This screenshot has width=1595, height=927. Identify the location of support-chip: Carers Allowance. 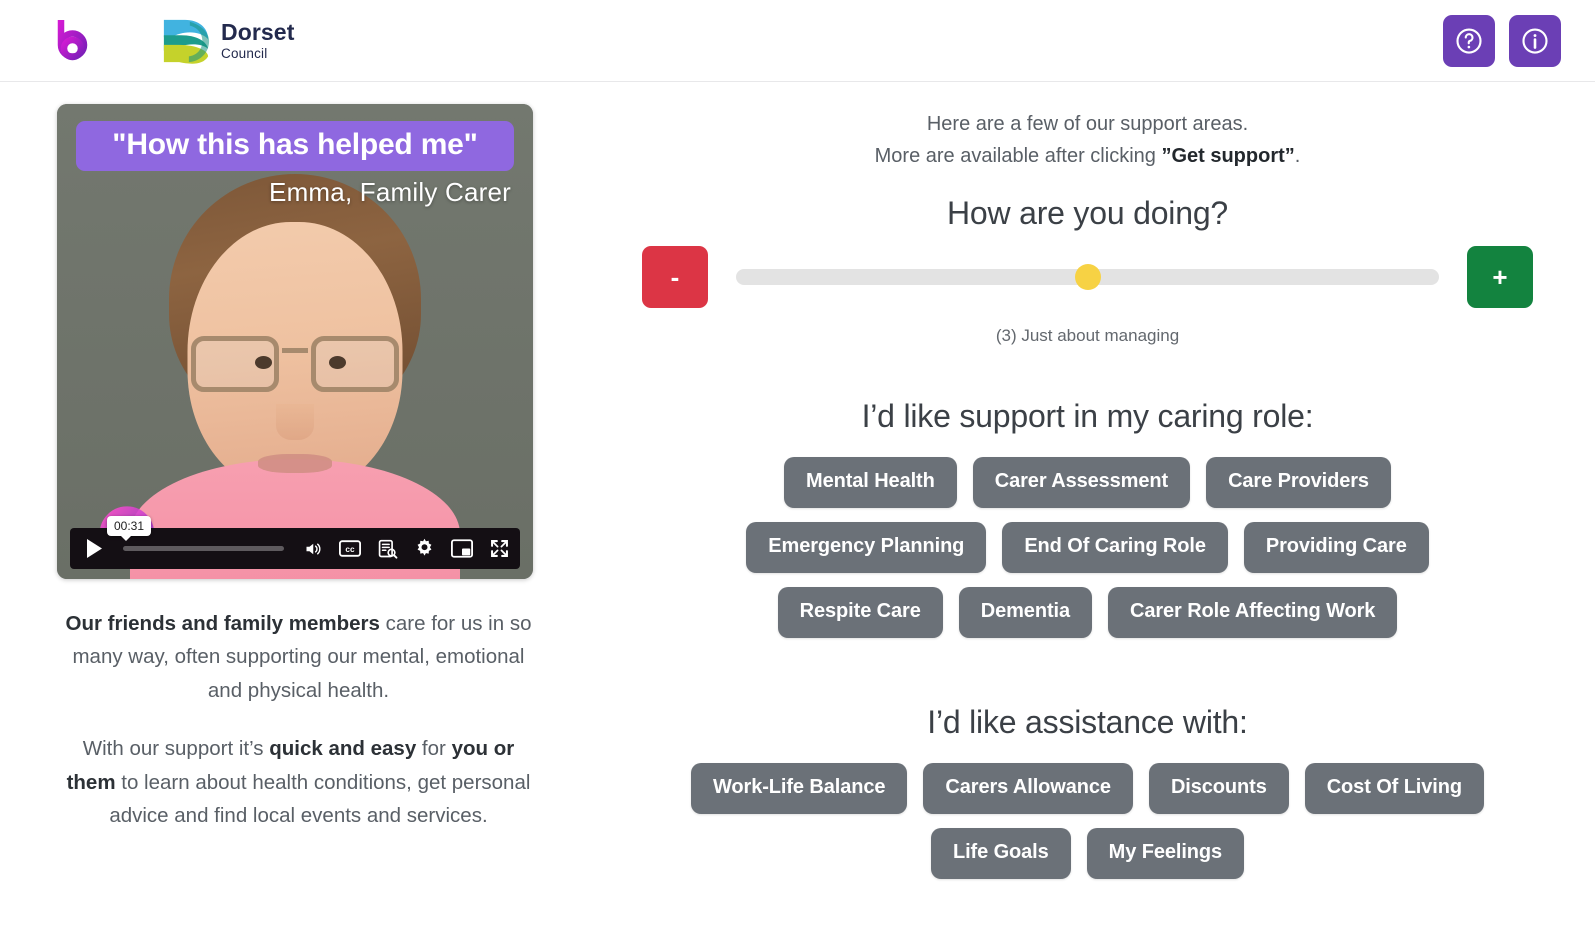
(1028, 788).